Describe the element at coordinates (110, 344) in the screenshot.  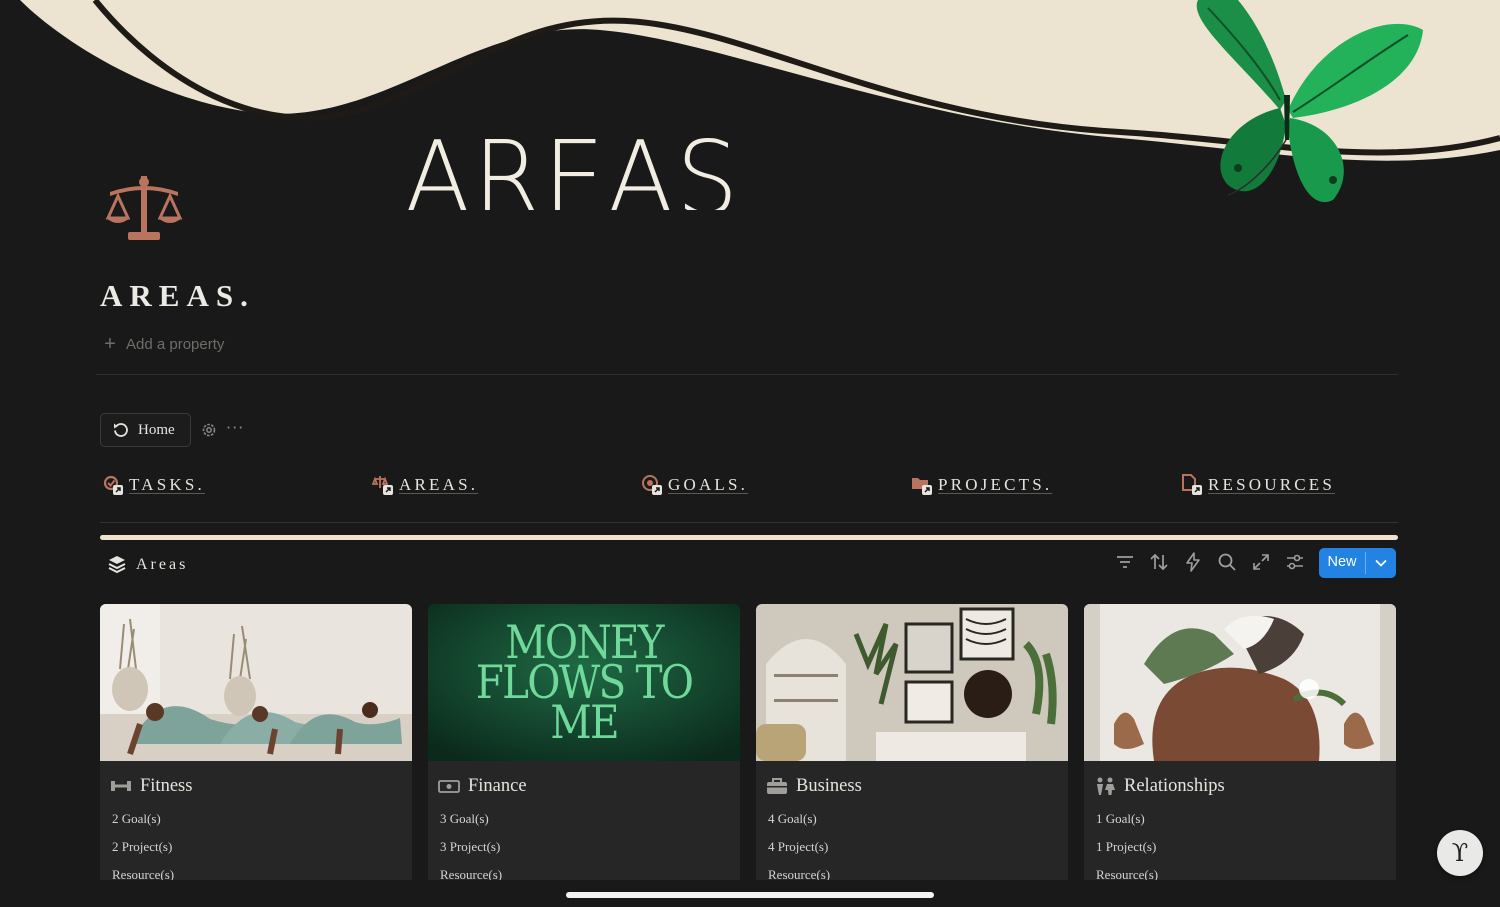
I see `plus-icon: +` at that location.